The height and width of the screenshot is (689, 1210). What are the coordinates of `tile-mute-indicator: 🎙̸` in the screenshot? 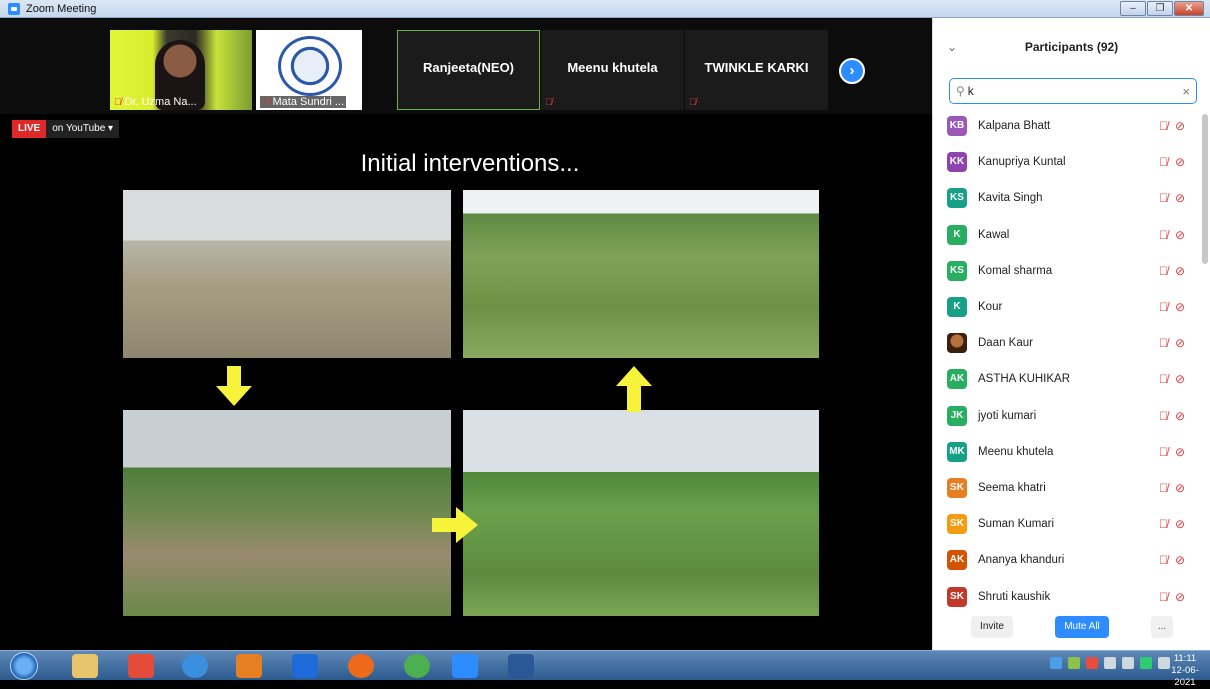 It's located at (549, 102).